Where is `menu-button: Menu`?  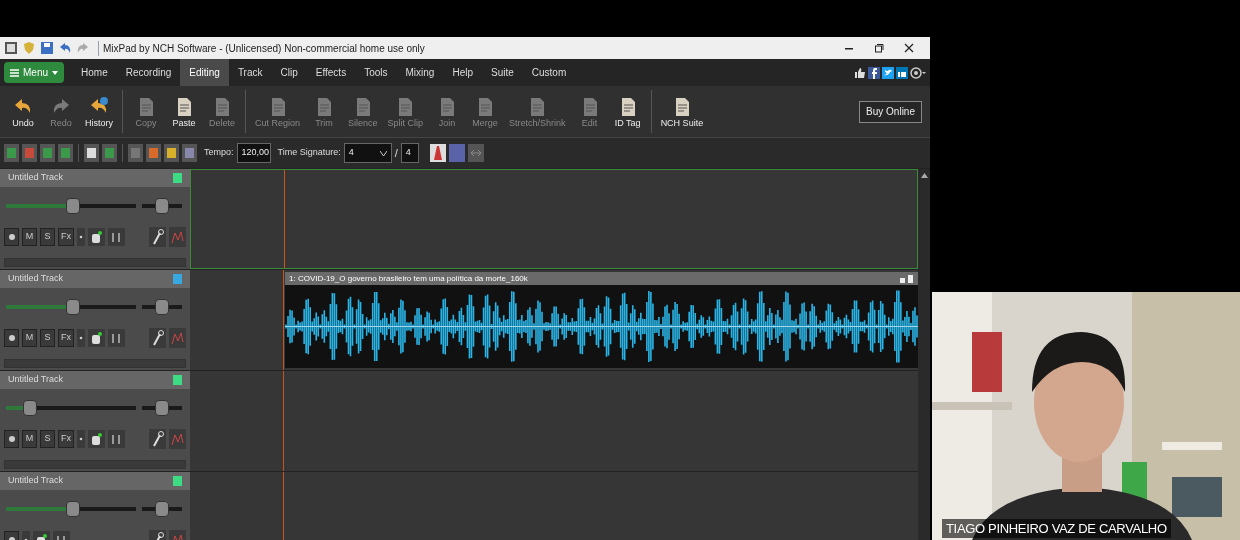 menu-button: Menu is located at coordinates (34, 72).